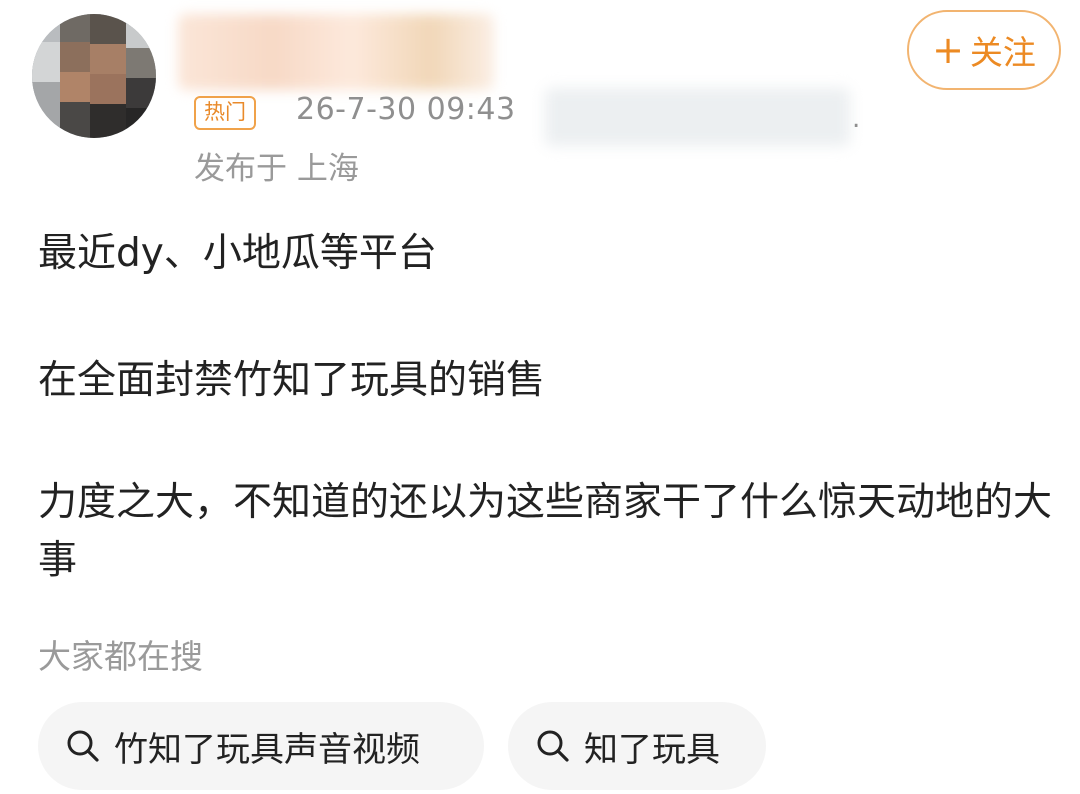  I want to click on follow-button: + 关注, so click(984, 50).